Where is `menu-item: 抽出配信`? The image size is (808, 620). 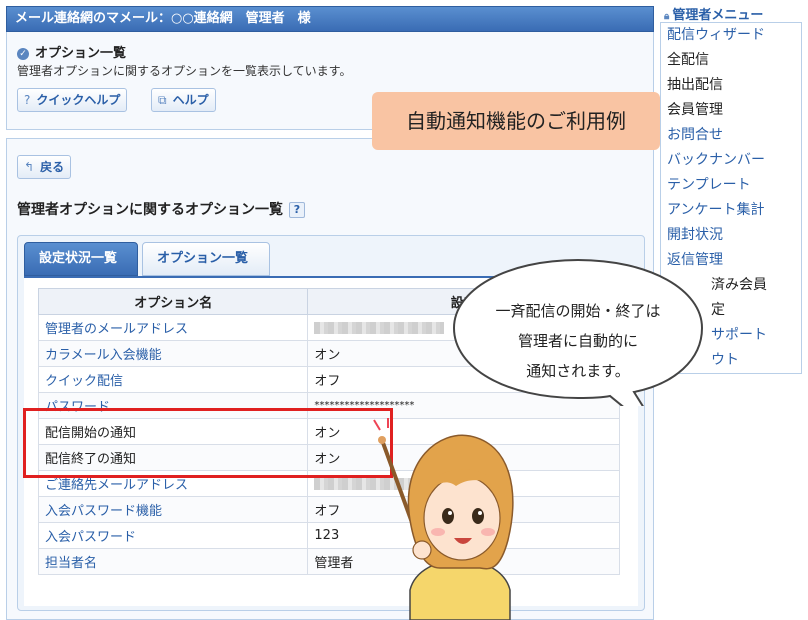
menu-item: 抽出配信 is located at coordinates (695, 85).